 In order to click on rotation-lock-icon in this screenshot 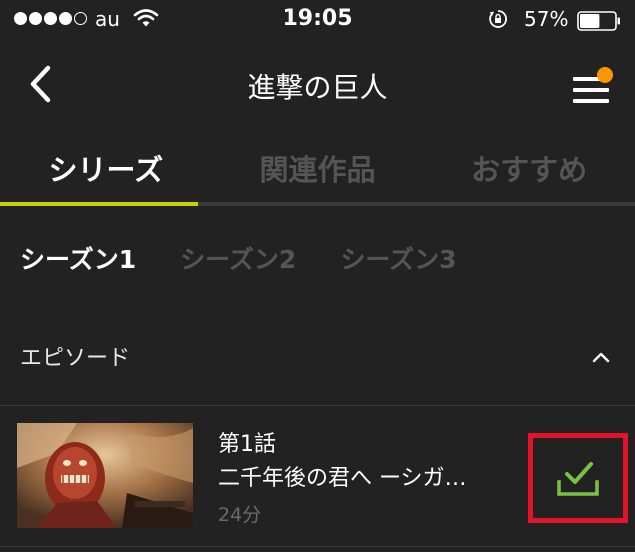, I will do `click(498, 19)`.